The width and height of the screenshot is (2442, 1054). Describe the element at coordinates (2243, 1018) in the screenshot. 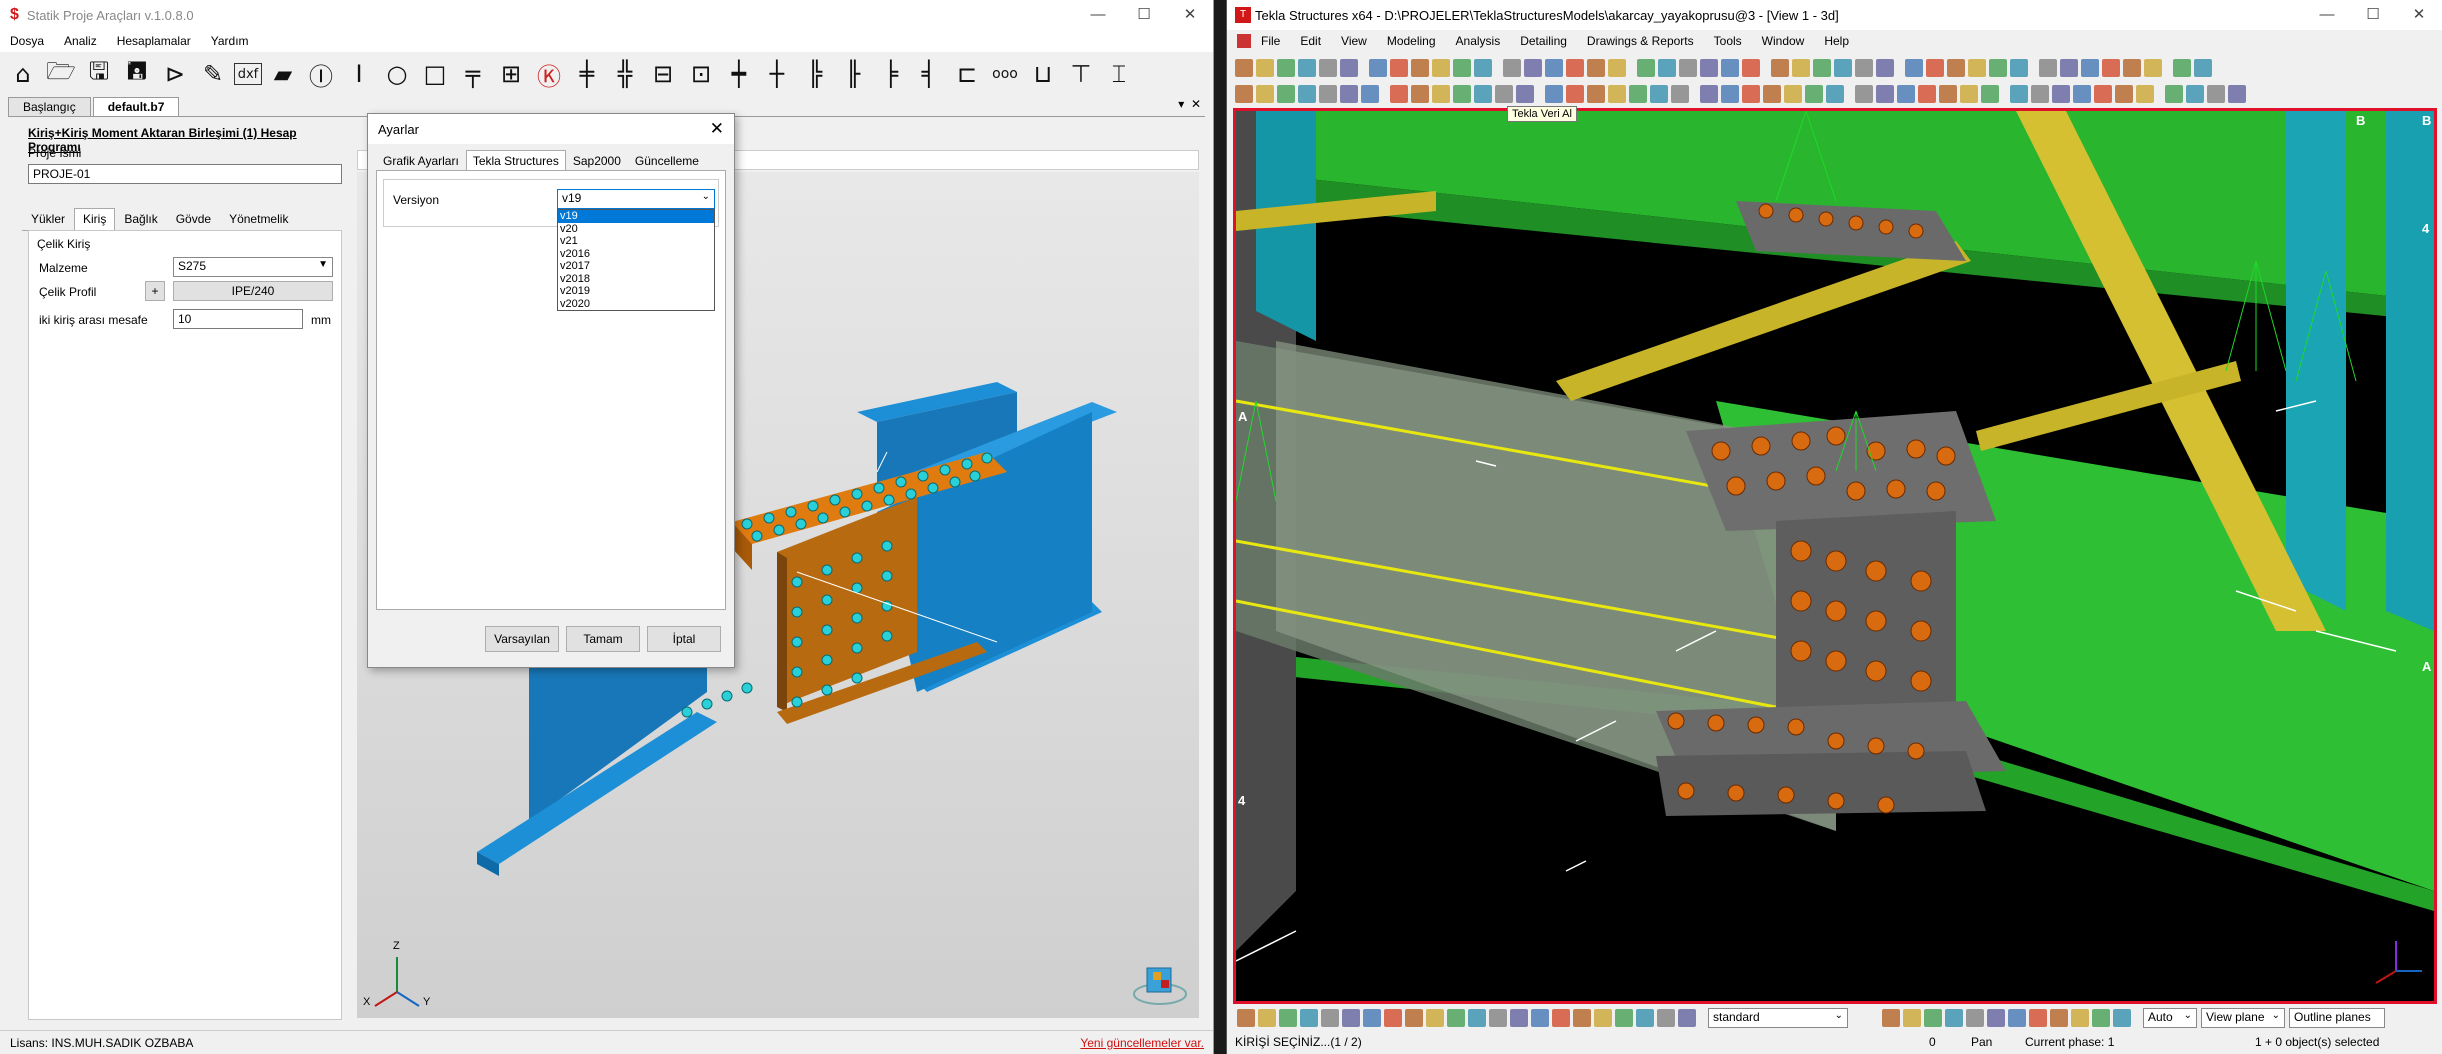

I see `view-plane-select: View plane ⌄` at that location.